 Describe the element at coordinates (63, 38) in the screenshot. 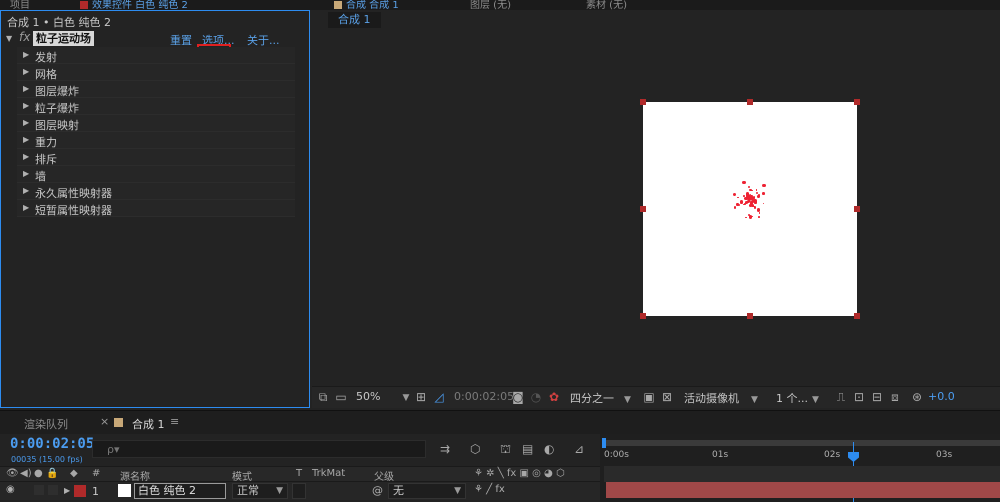

I see `effect-name: 粒子运动场` at that location.